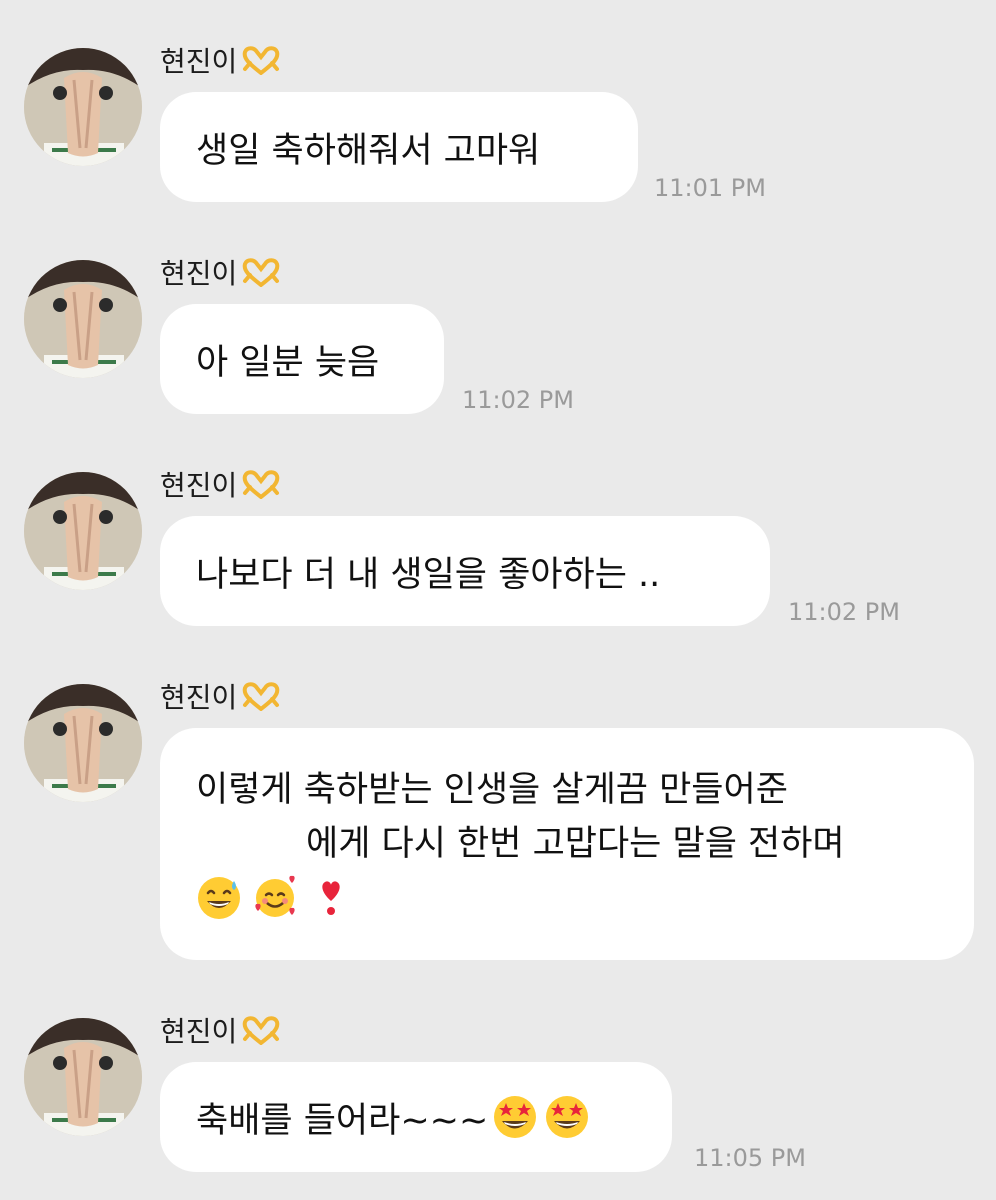 The height and width of the screenshot is (1200, 996). I want to click on message-bubble: 아 일분 늦음, so click(302, 359).